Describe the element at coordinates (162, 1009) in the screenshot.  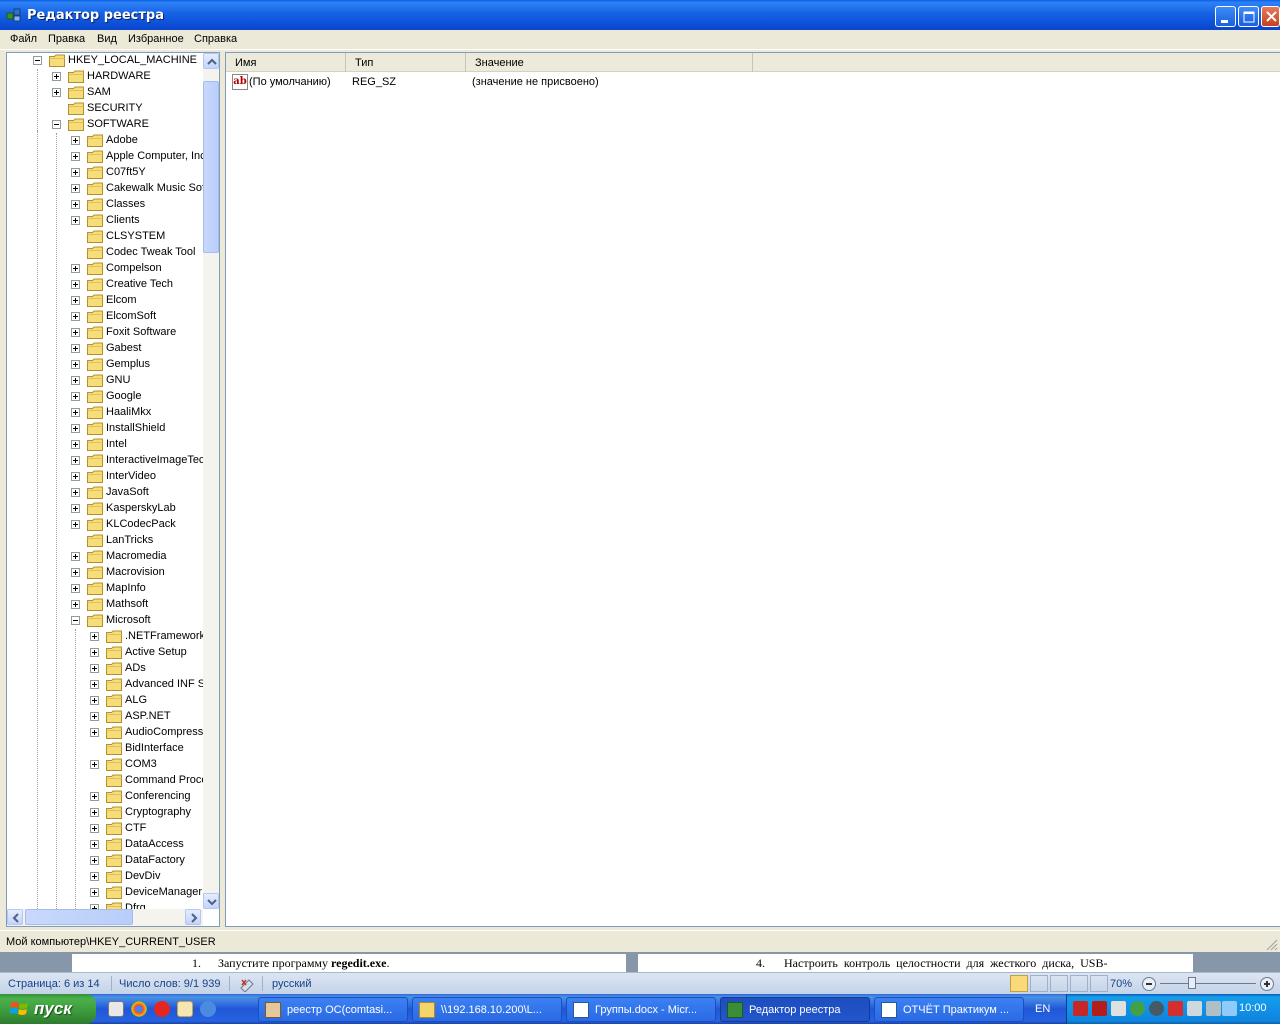
I see `yandex-browser-icon` at that location.